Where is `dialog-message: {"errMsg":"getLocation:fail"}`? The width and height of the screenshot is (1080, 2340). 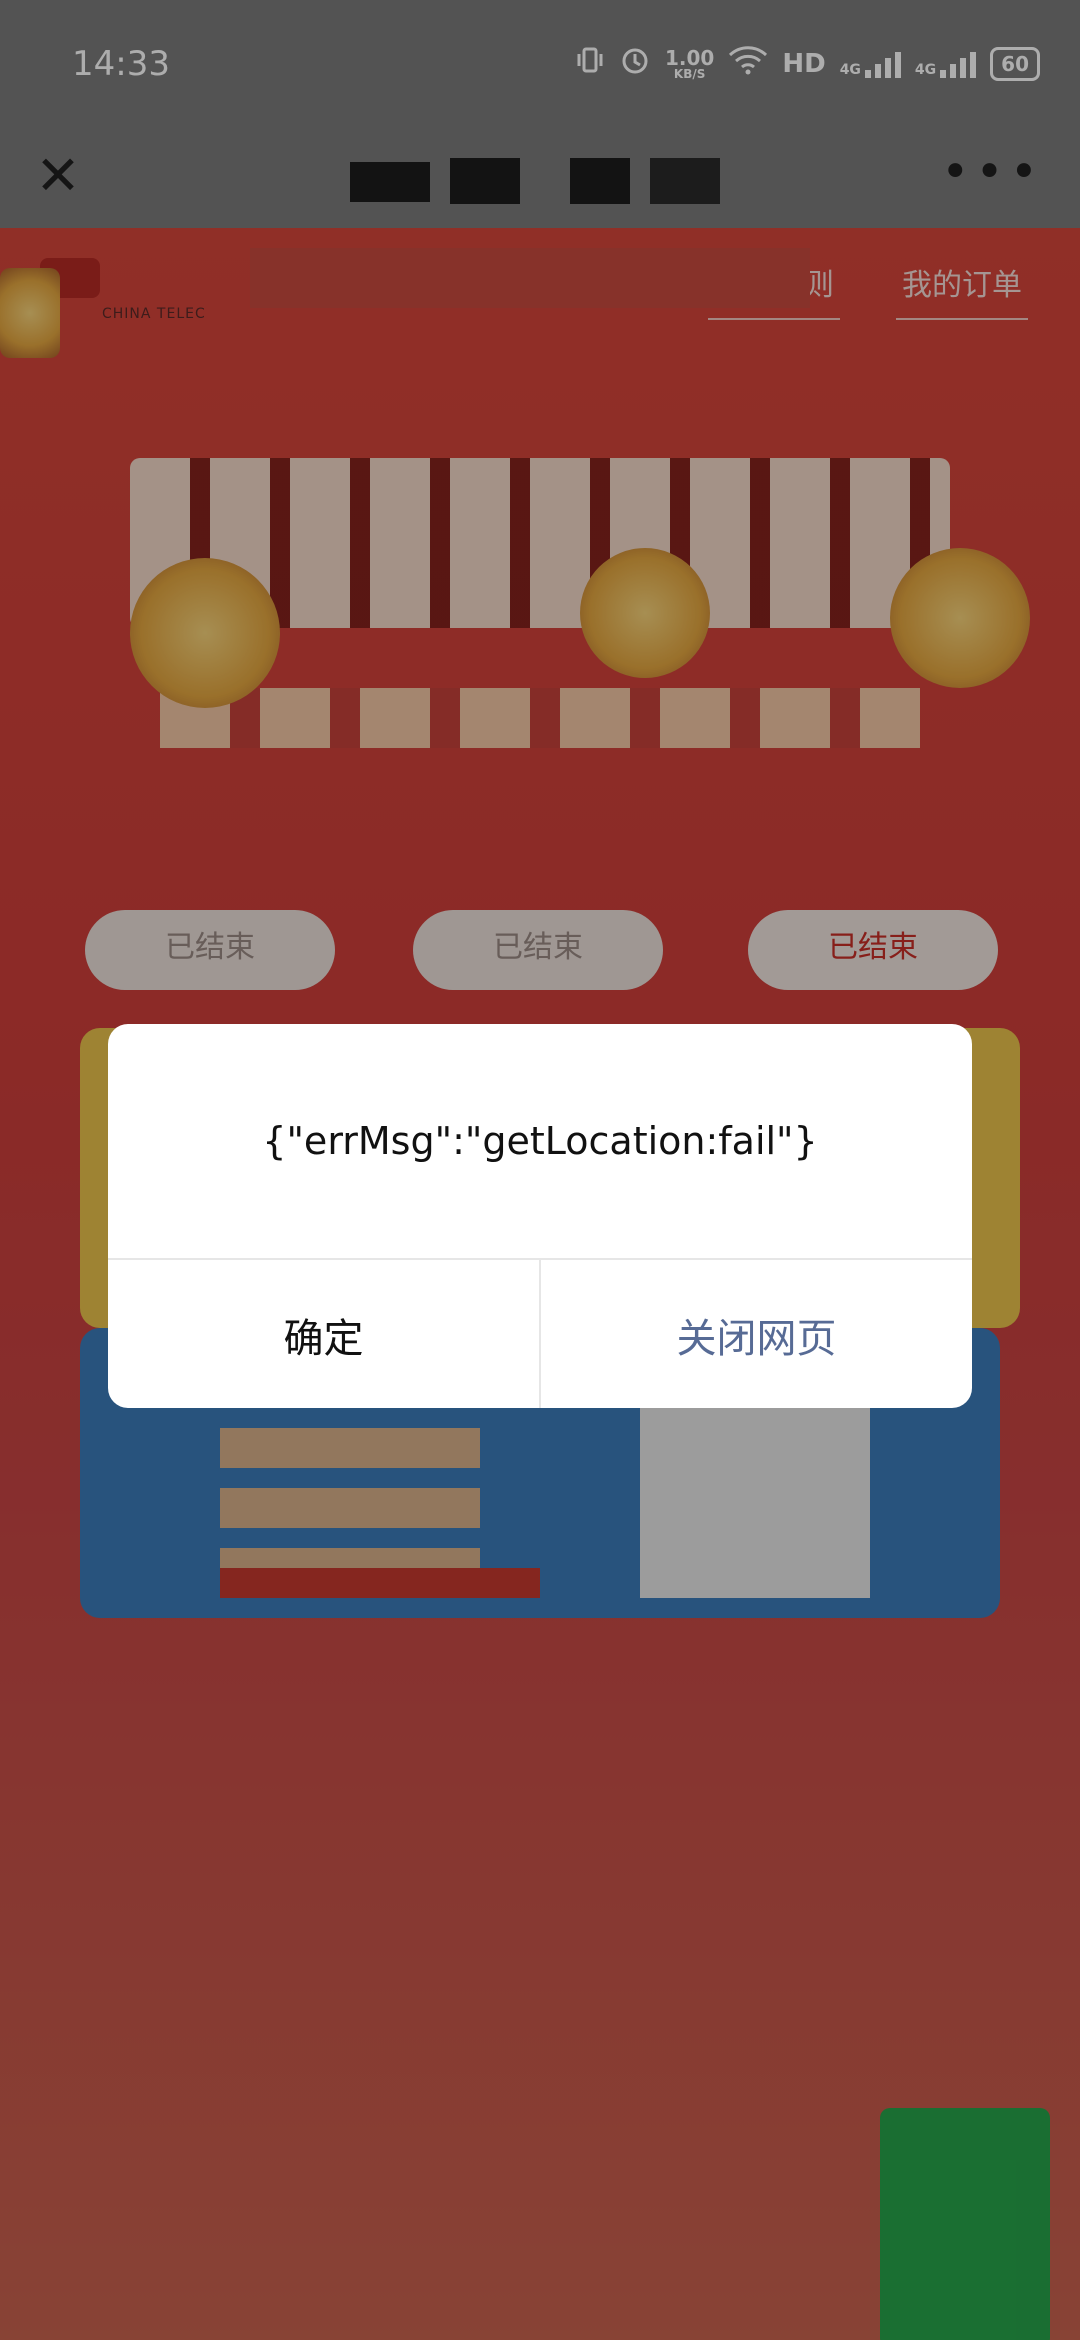 dialog-message: {"errMsg":"getLocation:fail"} is located at coordinates (540, 1141).